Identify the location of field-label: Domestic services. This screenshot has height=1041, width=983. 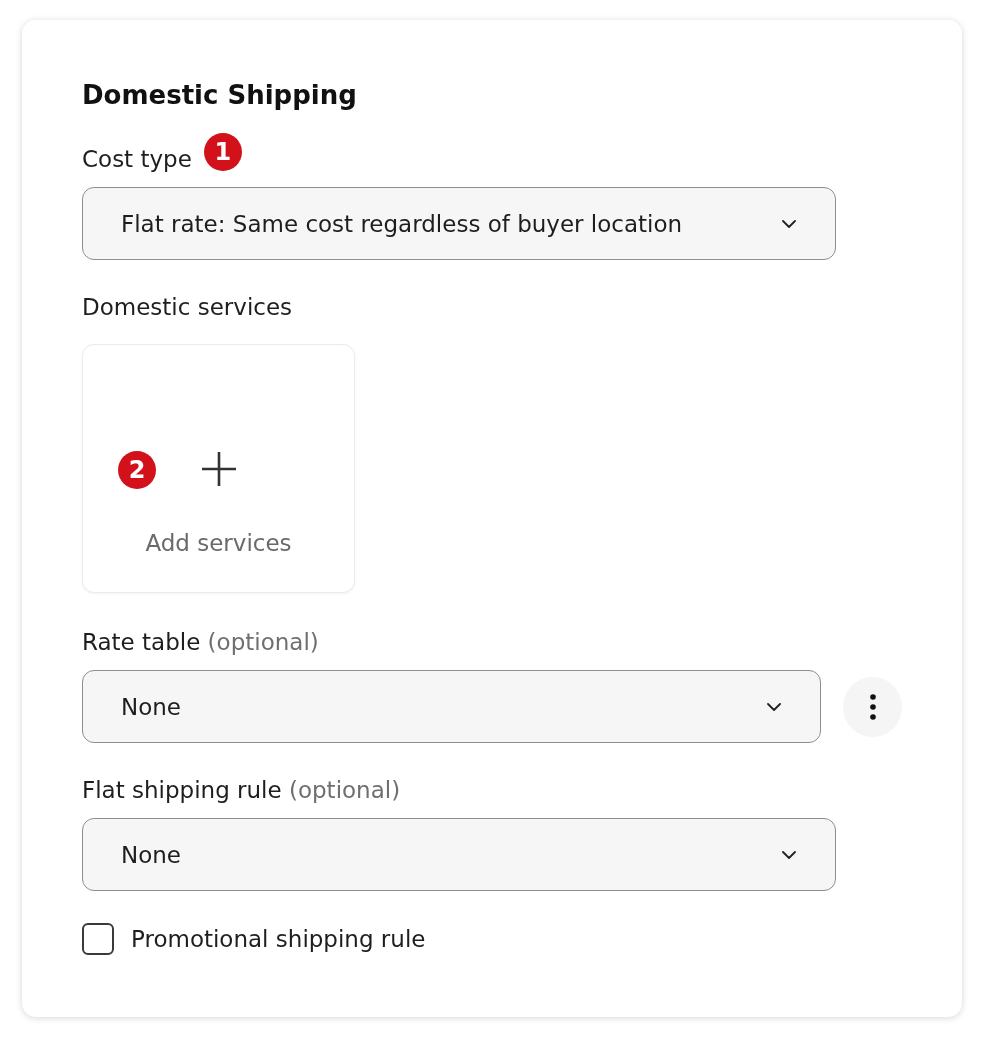
(187, 307).